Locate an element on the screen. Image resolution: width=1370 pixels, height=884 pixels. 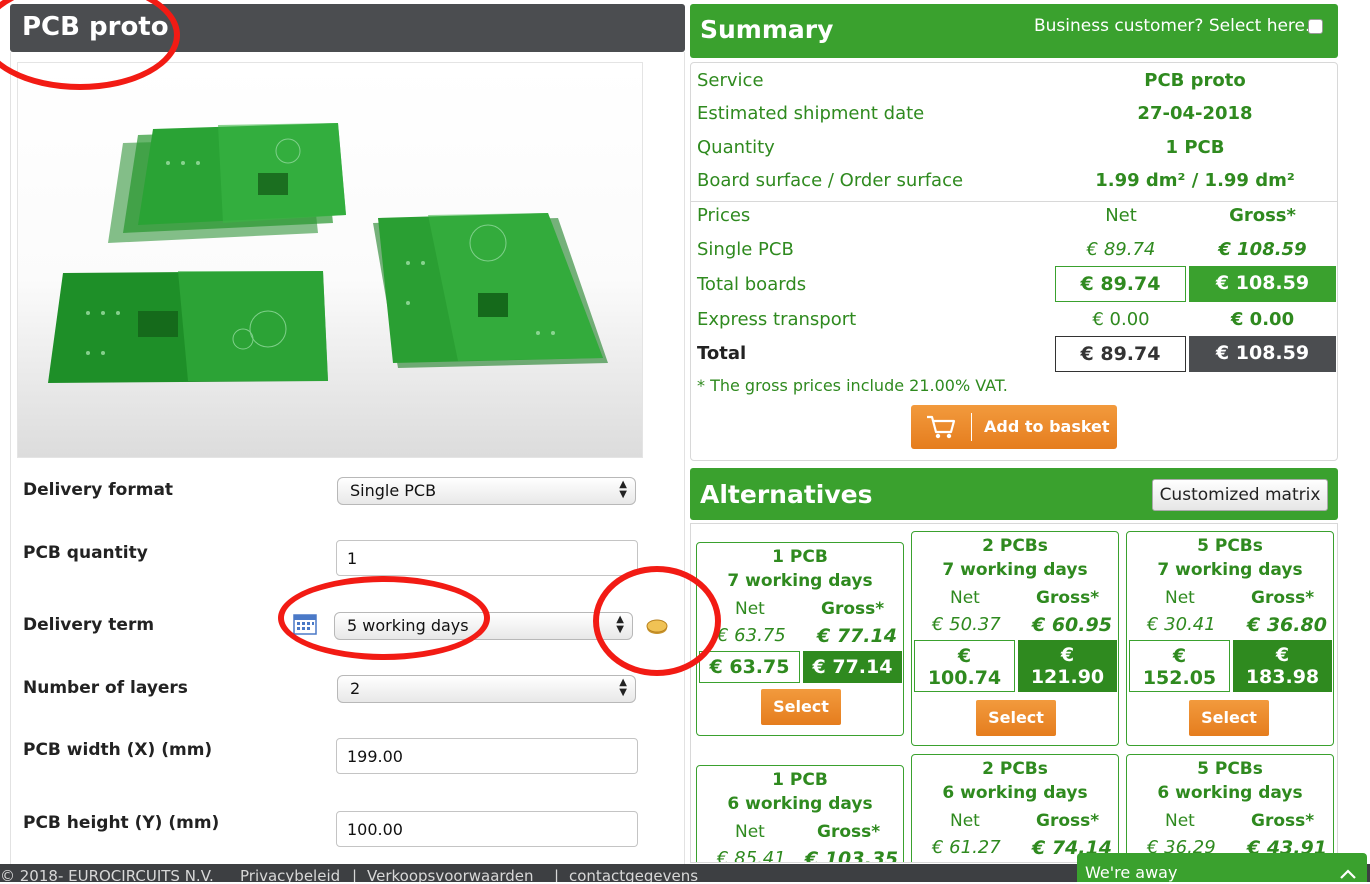
pcb-height-input: 100.00 is located at coordinates (487, 829).